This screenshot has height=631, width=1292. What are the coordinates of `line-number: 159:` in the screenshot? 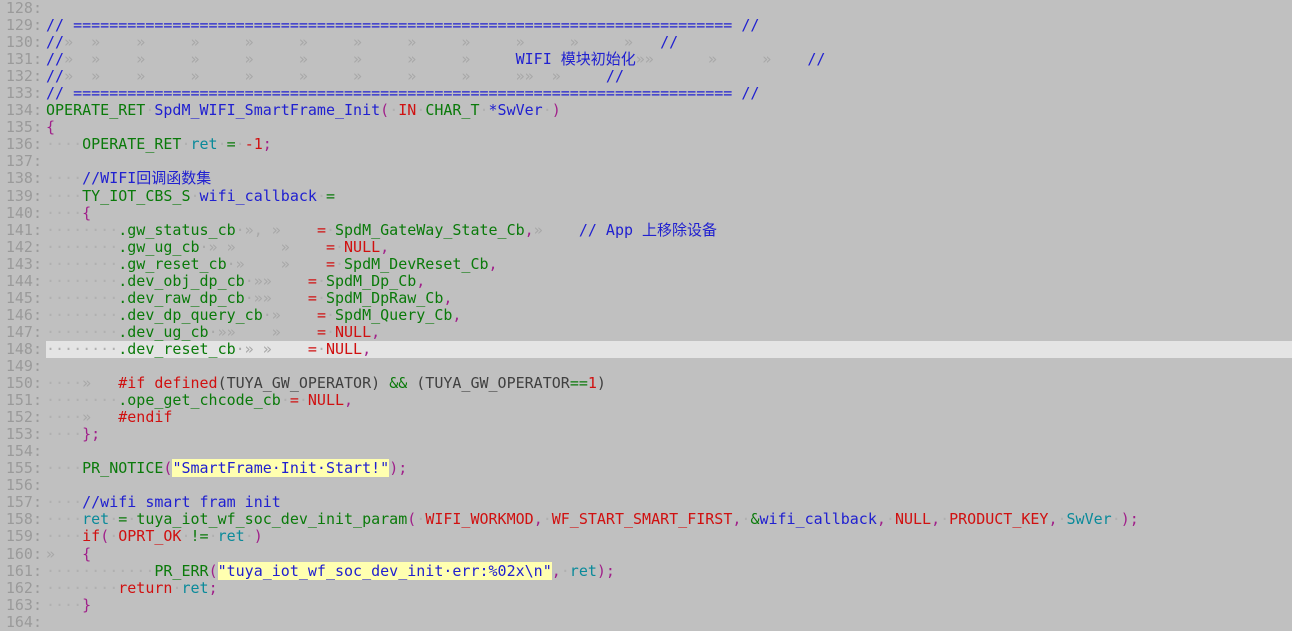 It's located at (23, 536).